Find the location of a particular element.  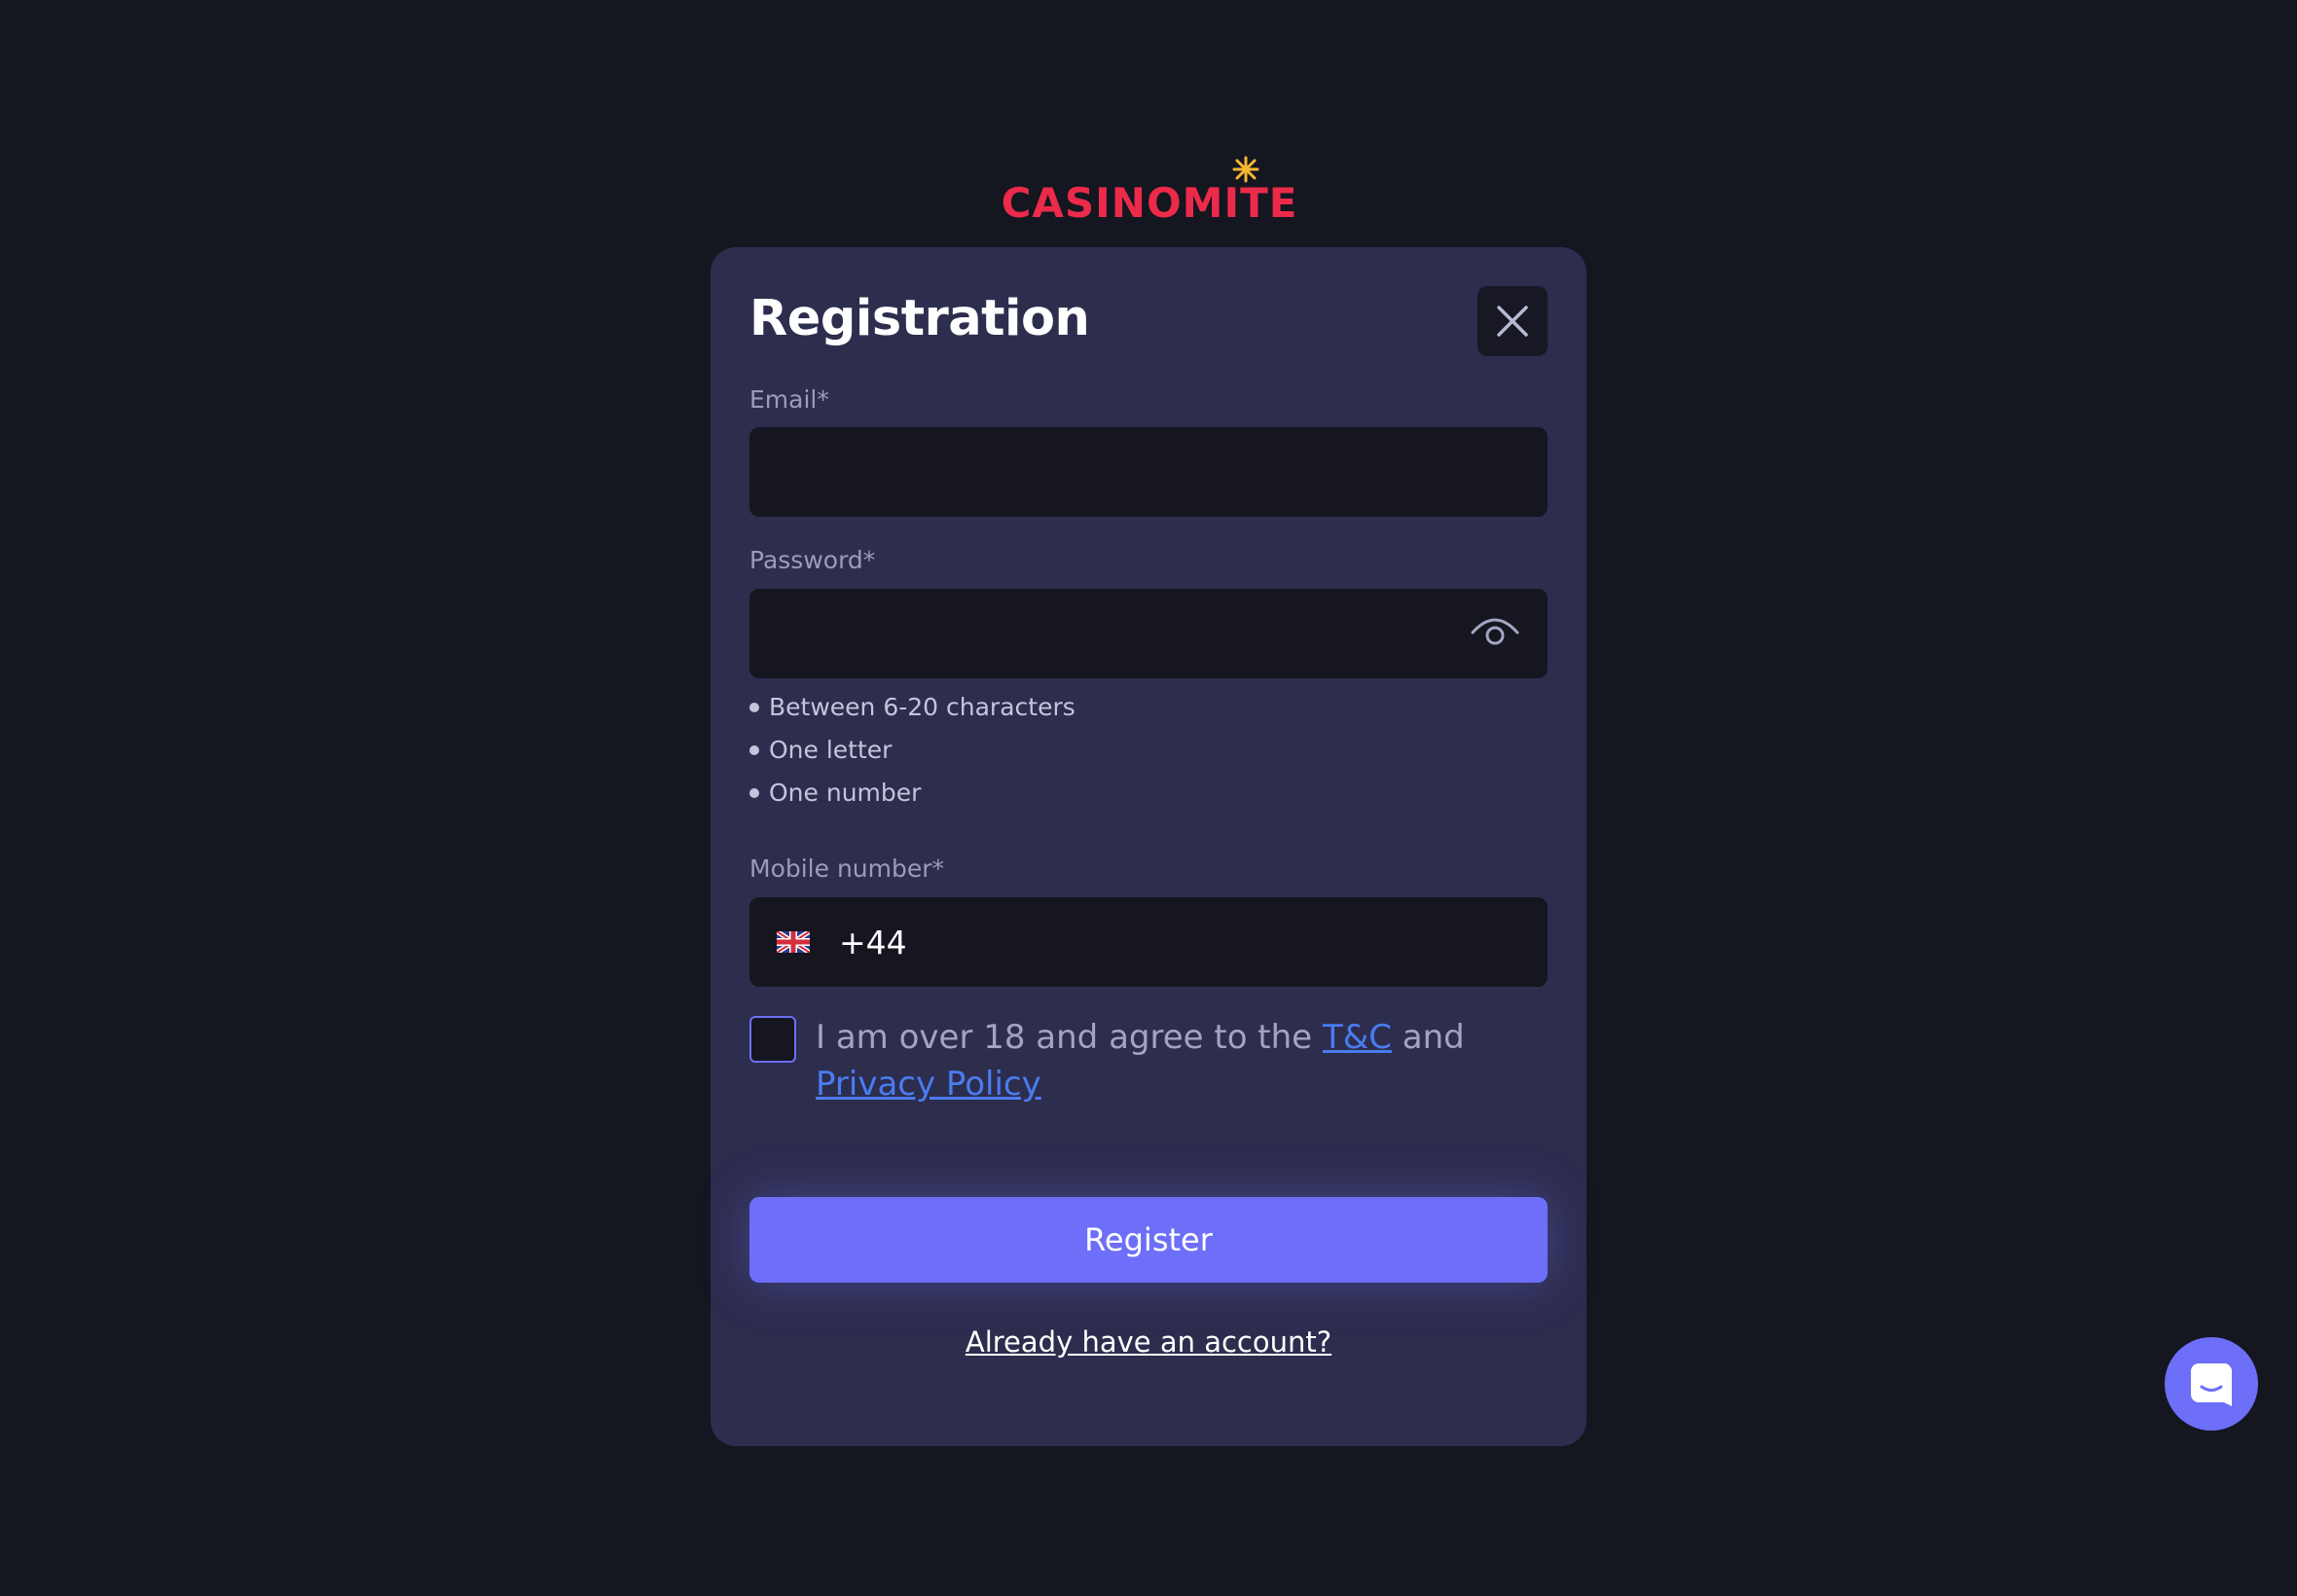

sparkle-icon is located at coordinates (1246, 169).